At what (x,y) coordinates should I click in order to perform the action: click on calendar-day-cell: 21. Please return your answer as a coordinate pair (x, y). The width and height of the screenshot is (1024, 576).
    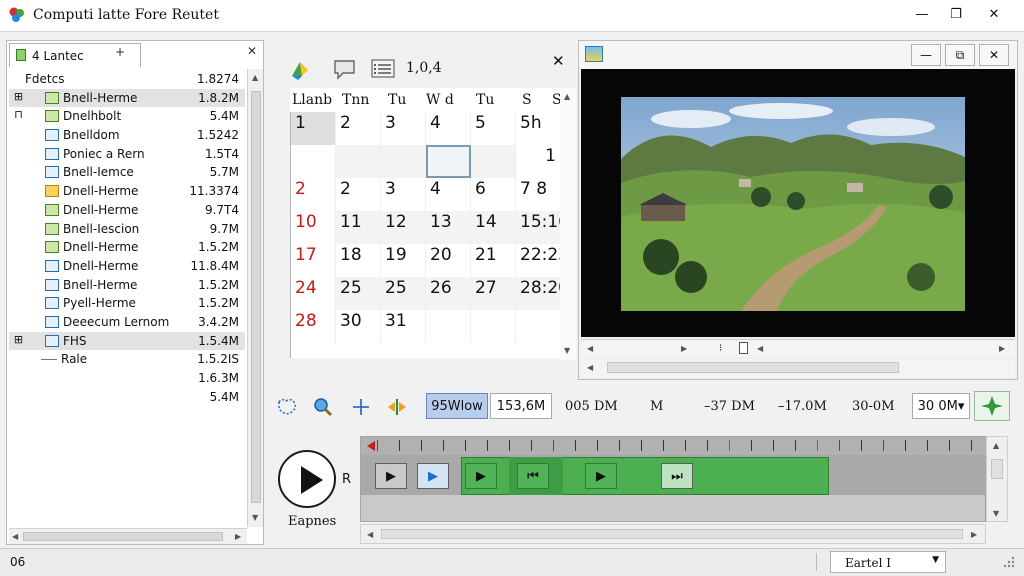
    Looking at the image, I should click on (493, 260).